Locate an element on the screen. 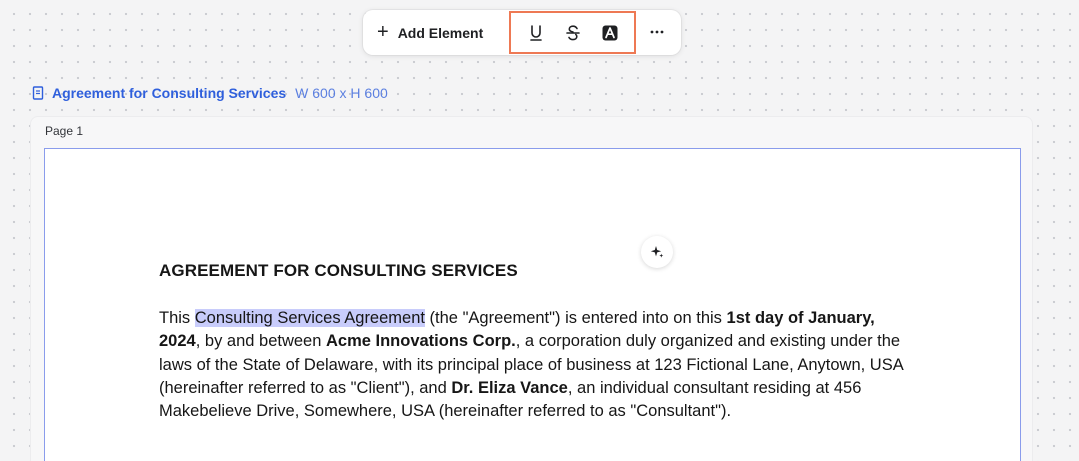 The height and width of the screenshot is (461, 1079). document-heading: AGREEMENT FOR CONSULTING SERVICES is located at coordinates (539, 271).